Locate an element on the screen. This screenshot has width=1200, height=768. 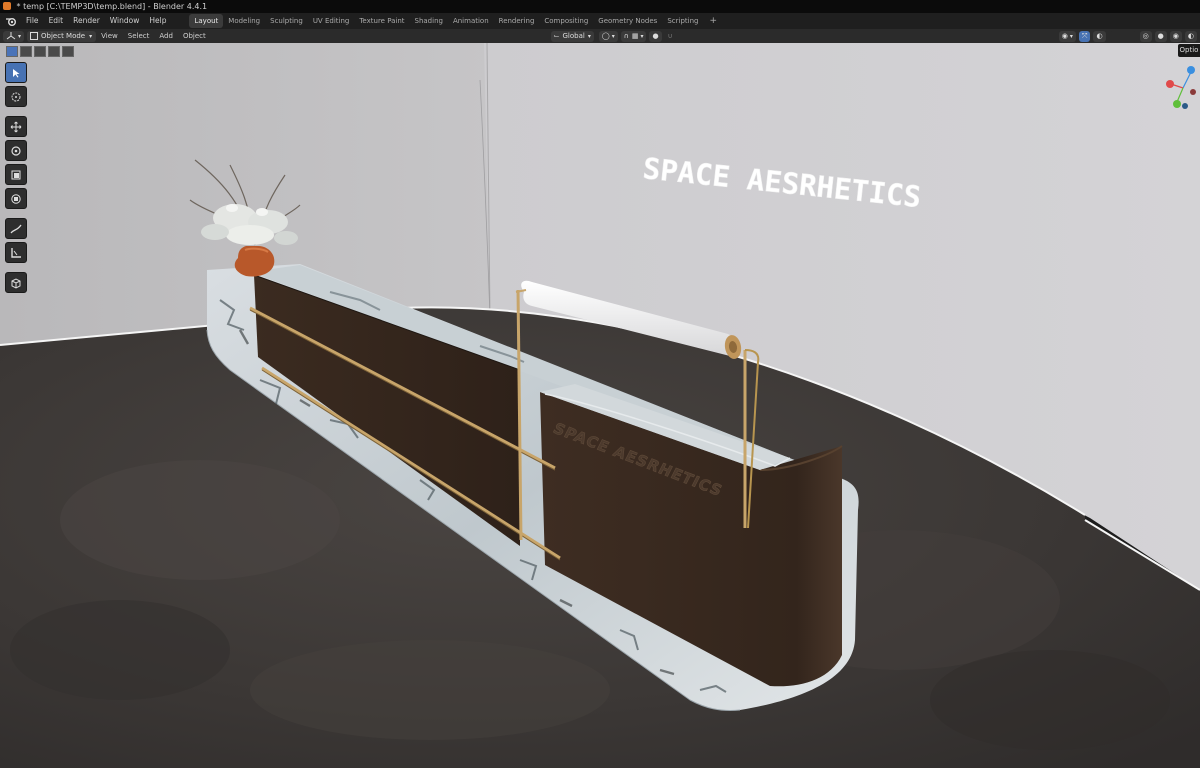
menu-file: File is located at coordinates (32, 21).